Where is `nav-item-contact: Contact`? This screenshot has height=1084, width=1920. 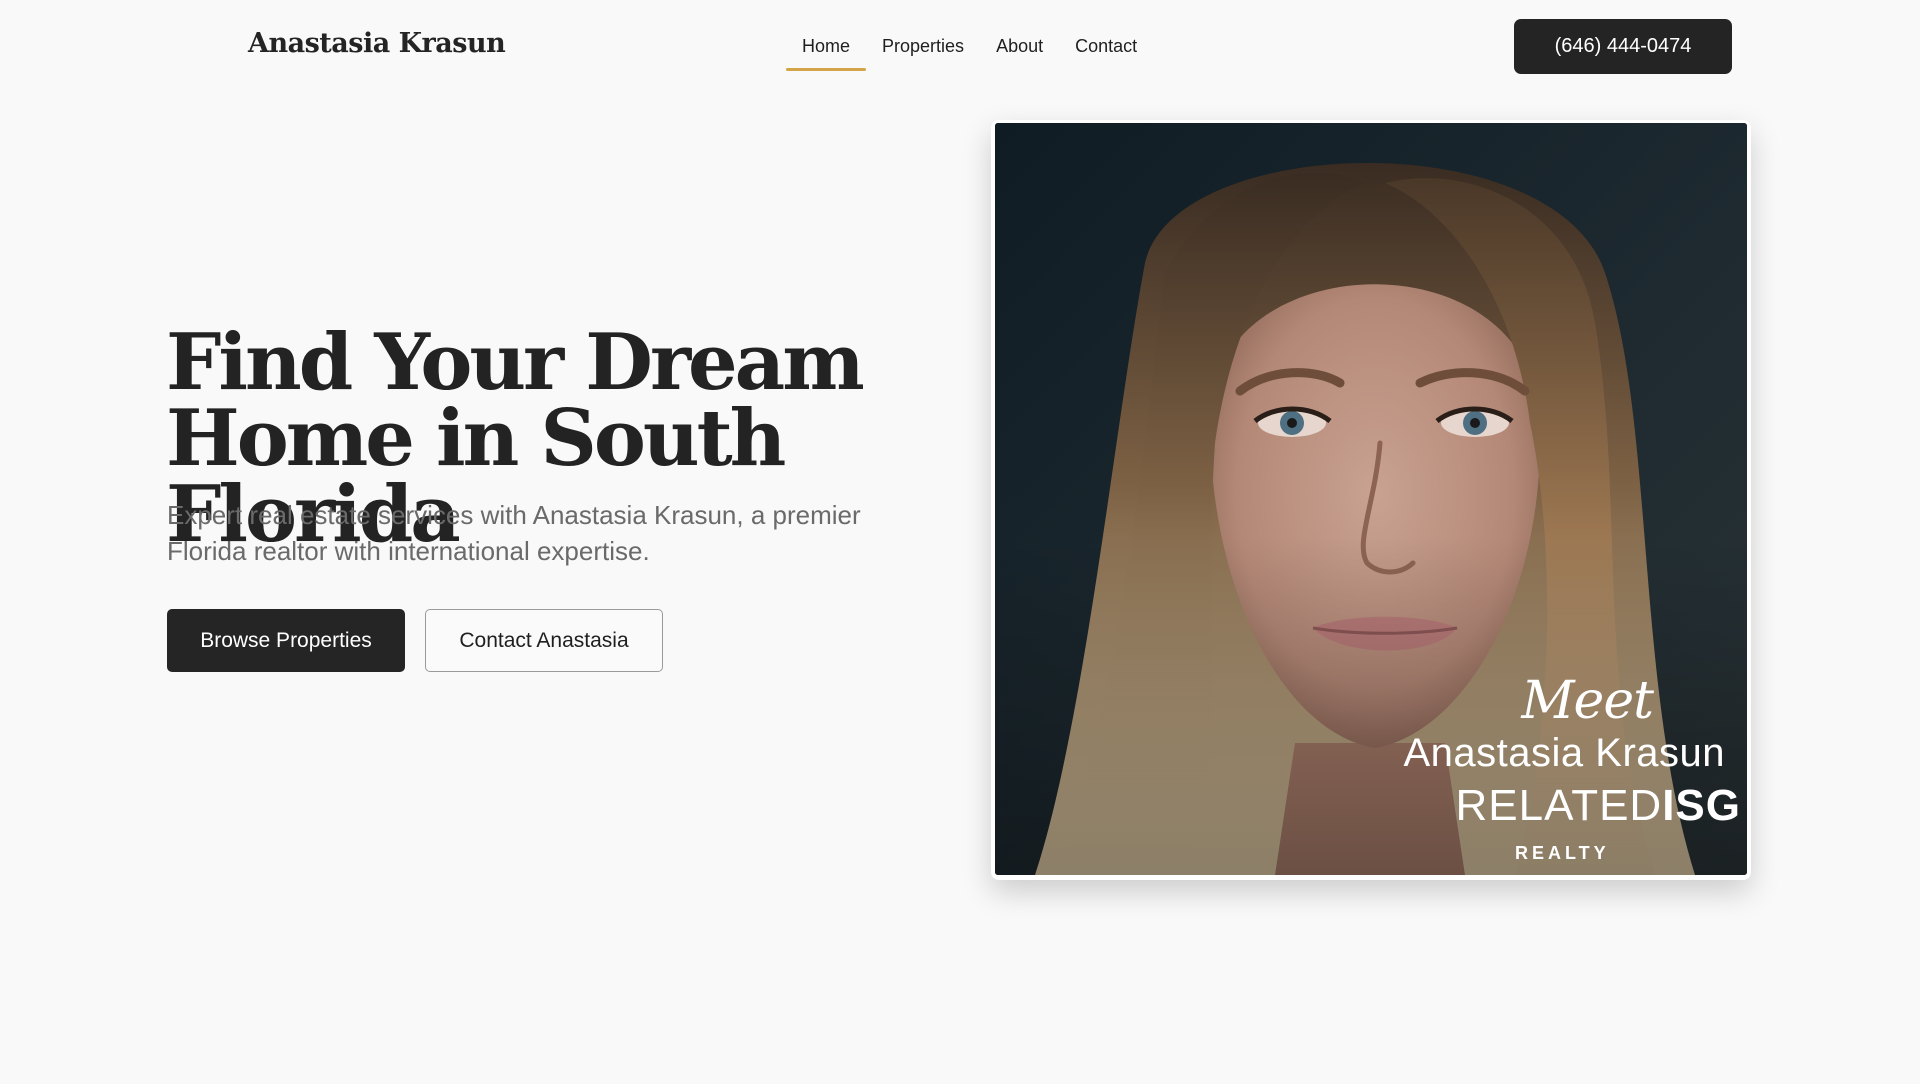
nav-item-contact: Contact is located at coordinates (1106, 50).